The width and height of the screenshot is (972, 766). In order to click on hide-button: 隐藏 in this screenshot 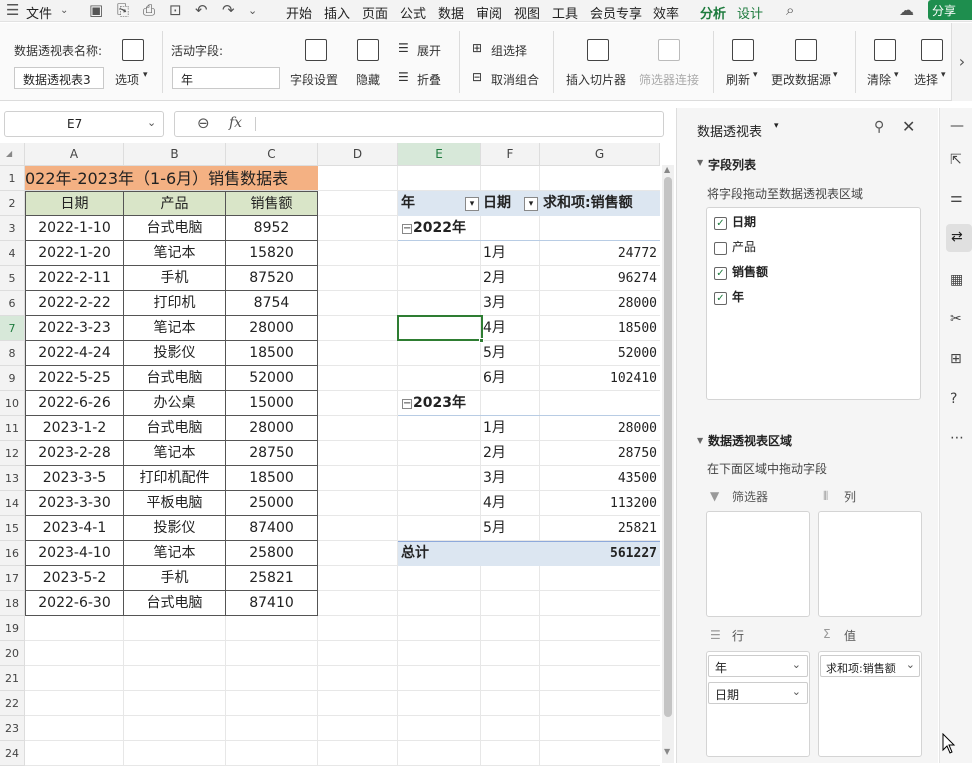, I will do `click(368, 79)`.